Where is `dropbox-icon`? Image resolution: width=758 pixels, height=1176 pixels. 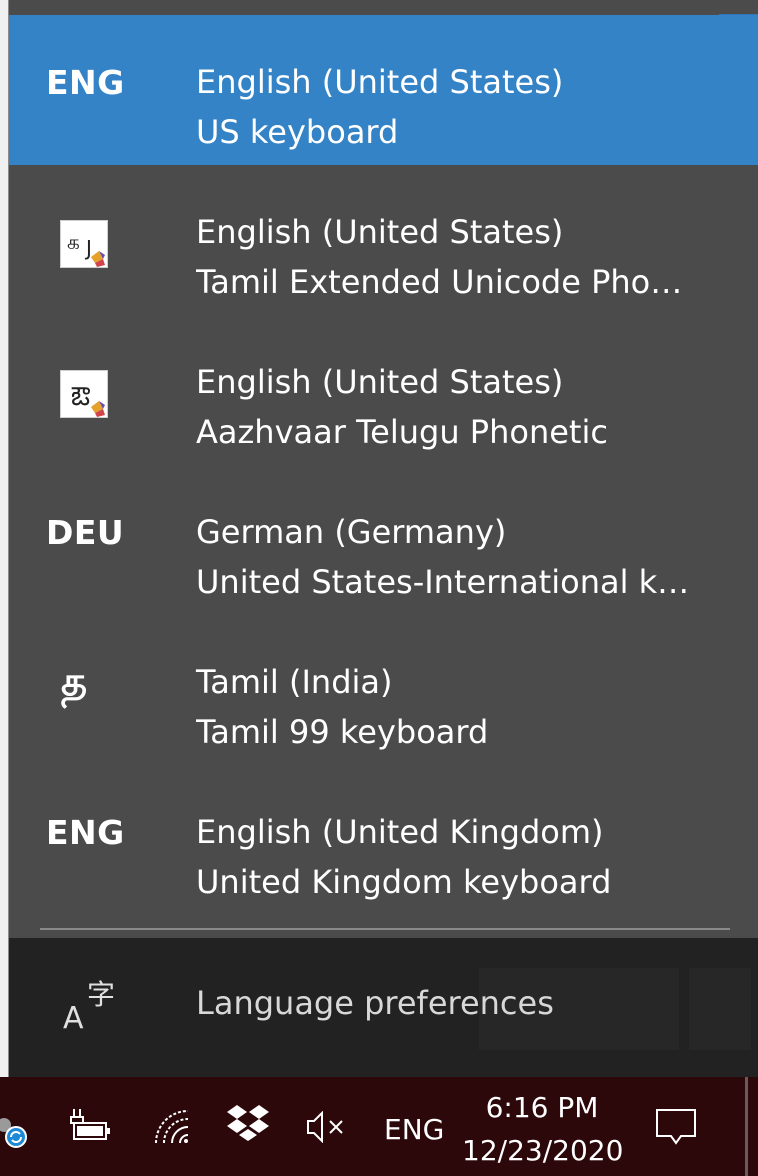 dropbox-icon is located at coordinates (248, 1125).